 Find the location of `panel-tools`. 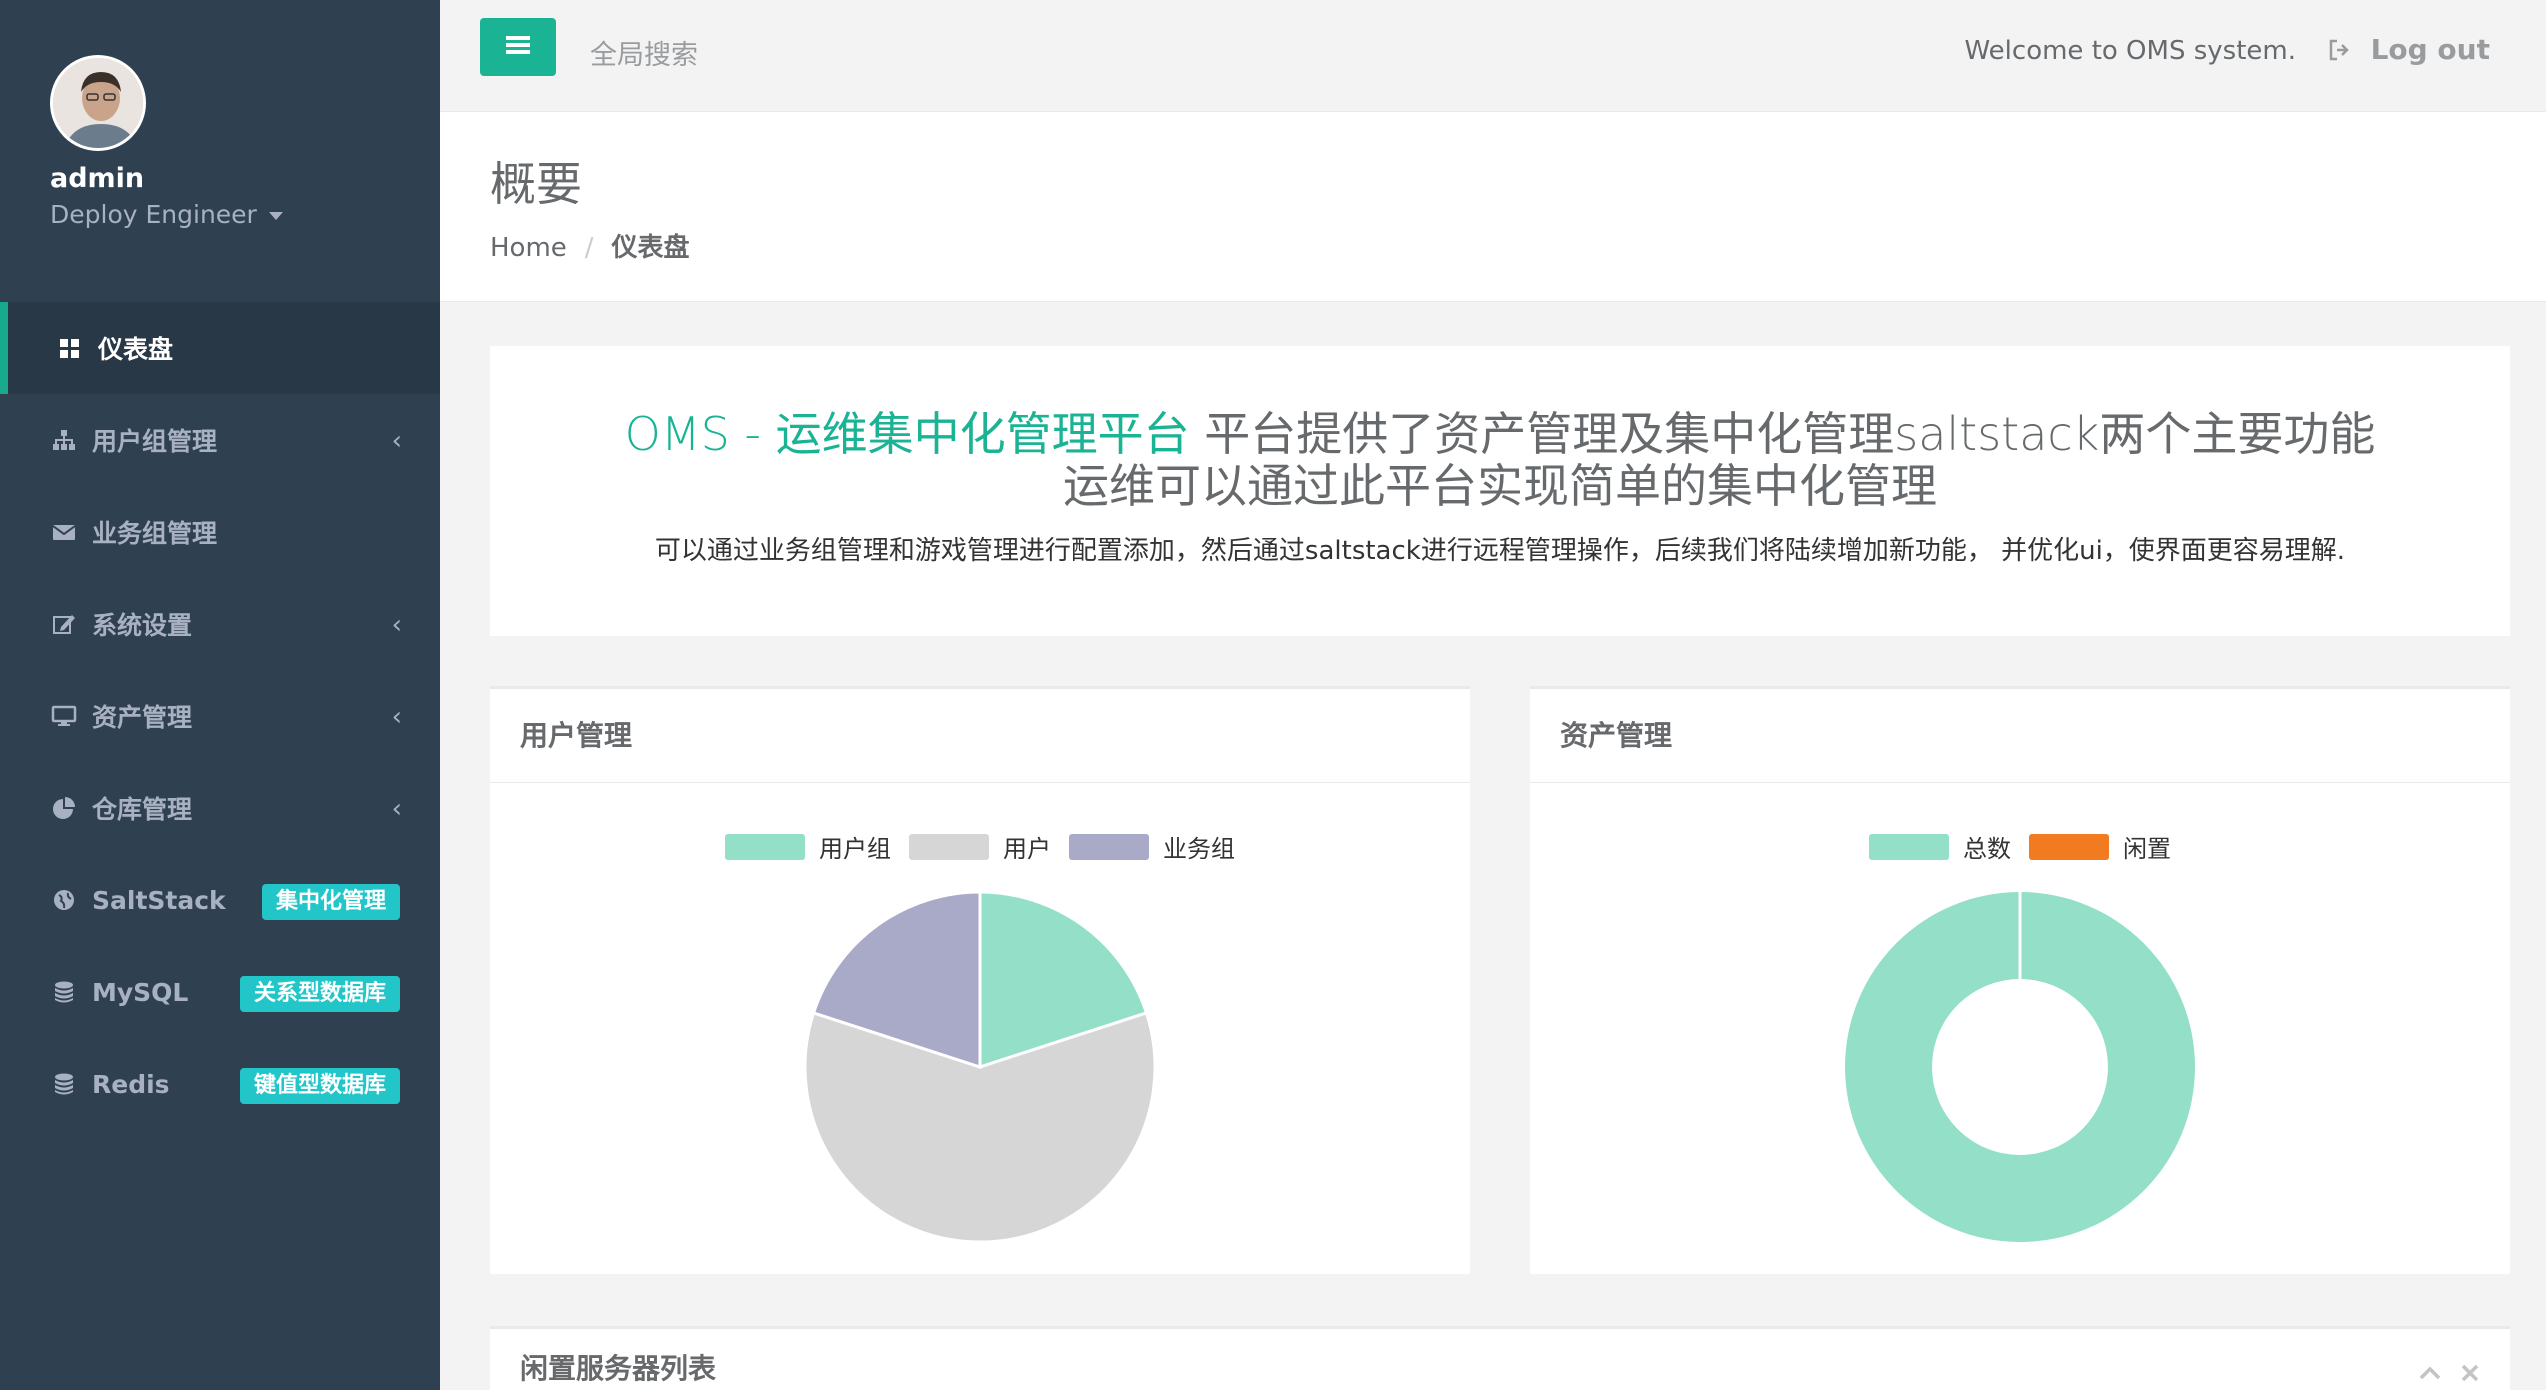

panel-tools is located at coordinates (2449, 1375).